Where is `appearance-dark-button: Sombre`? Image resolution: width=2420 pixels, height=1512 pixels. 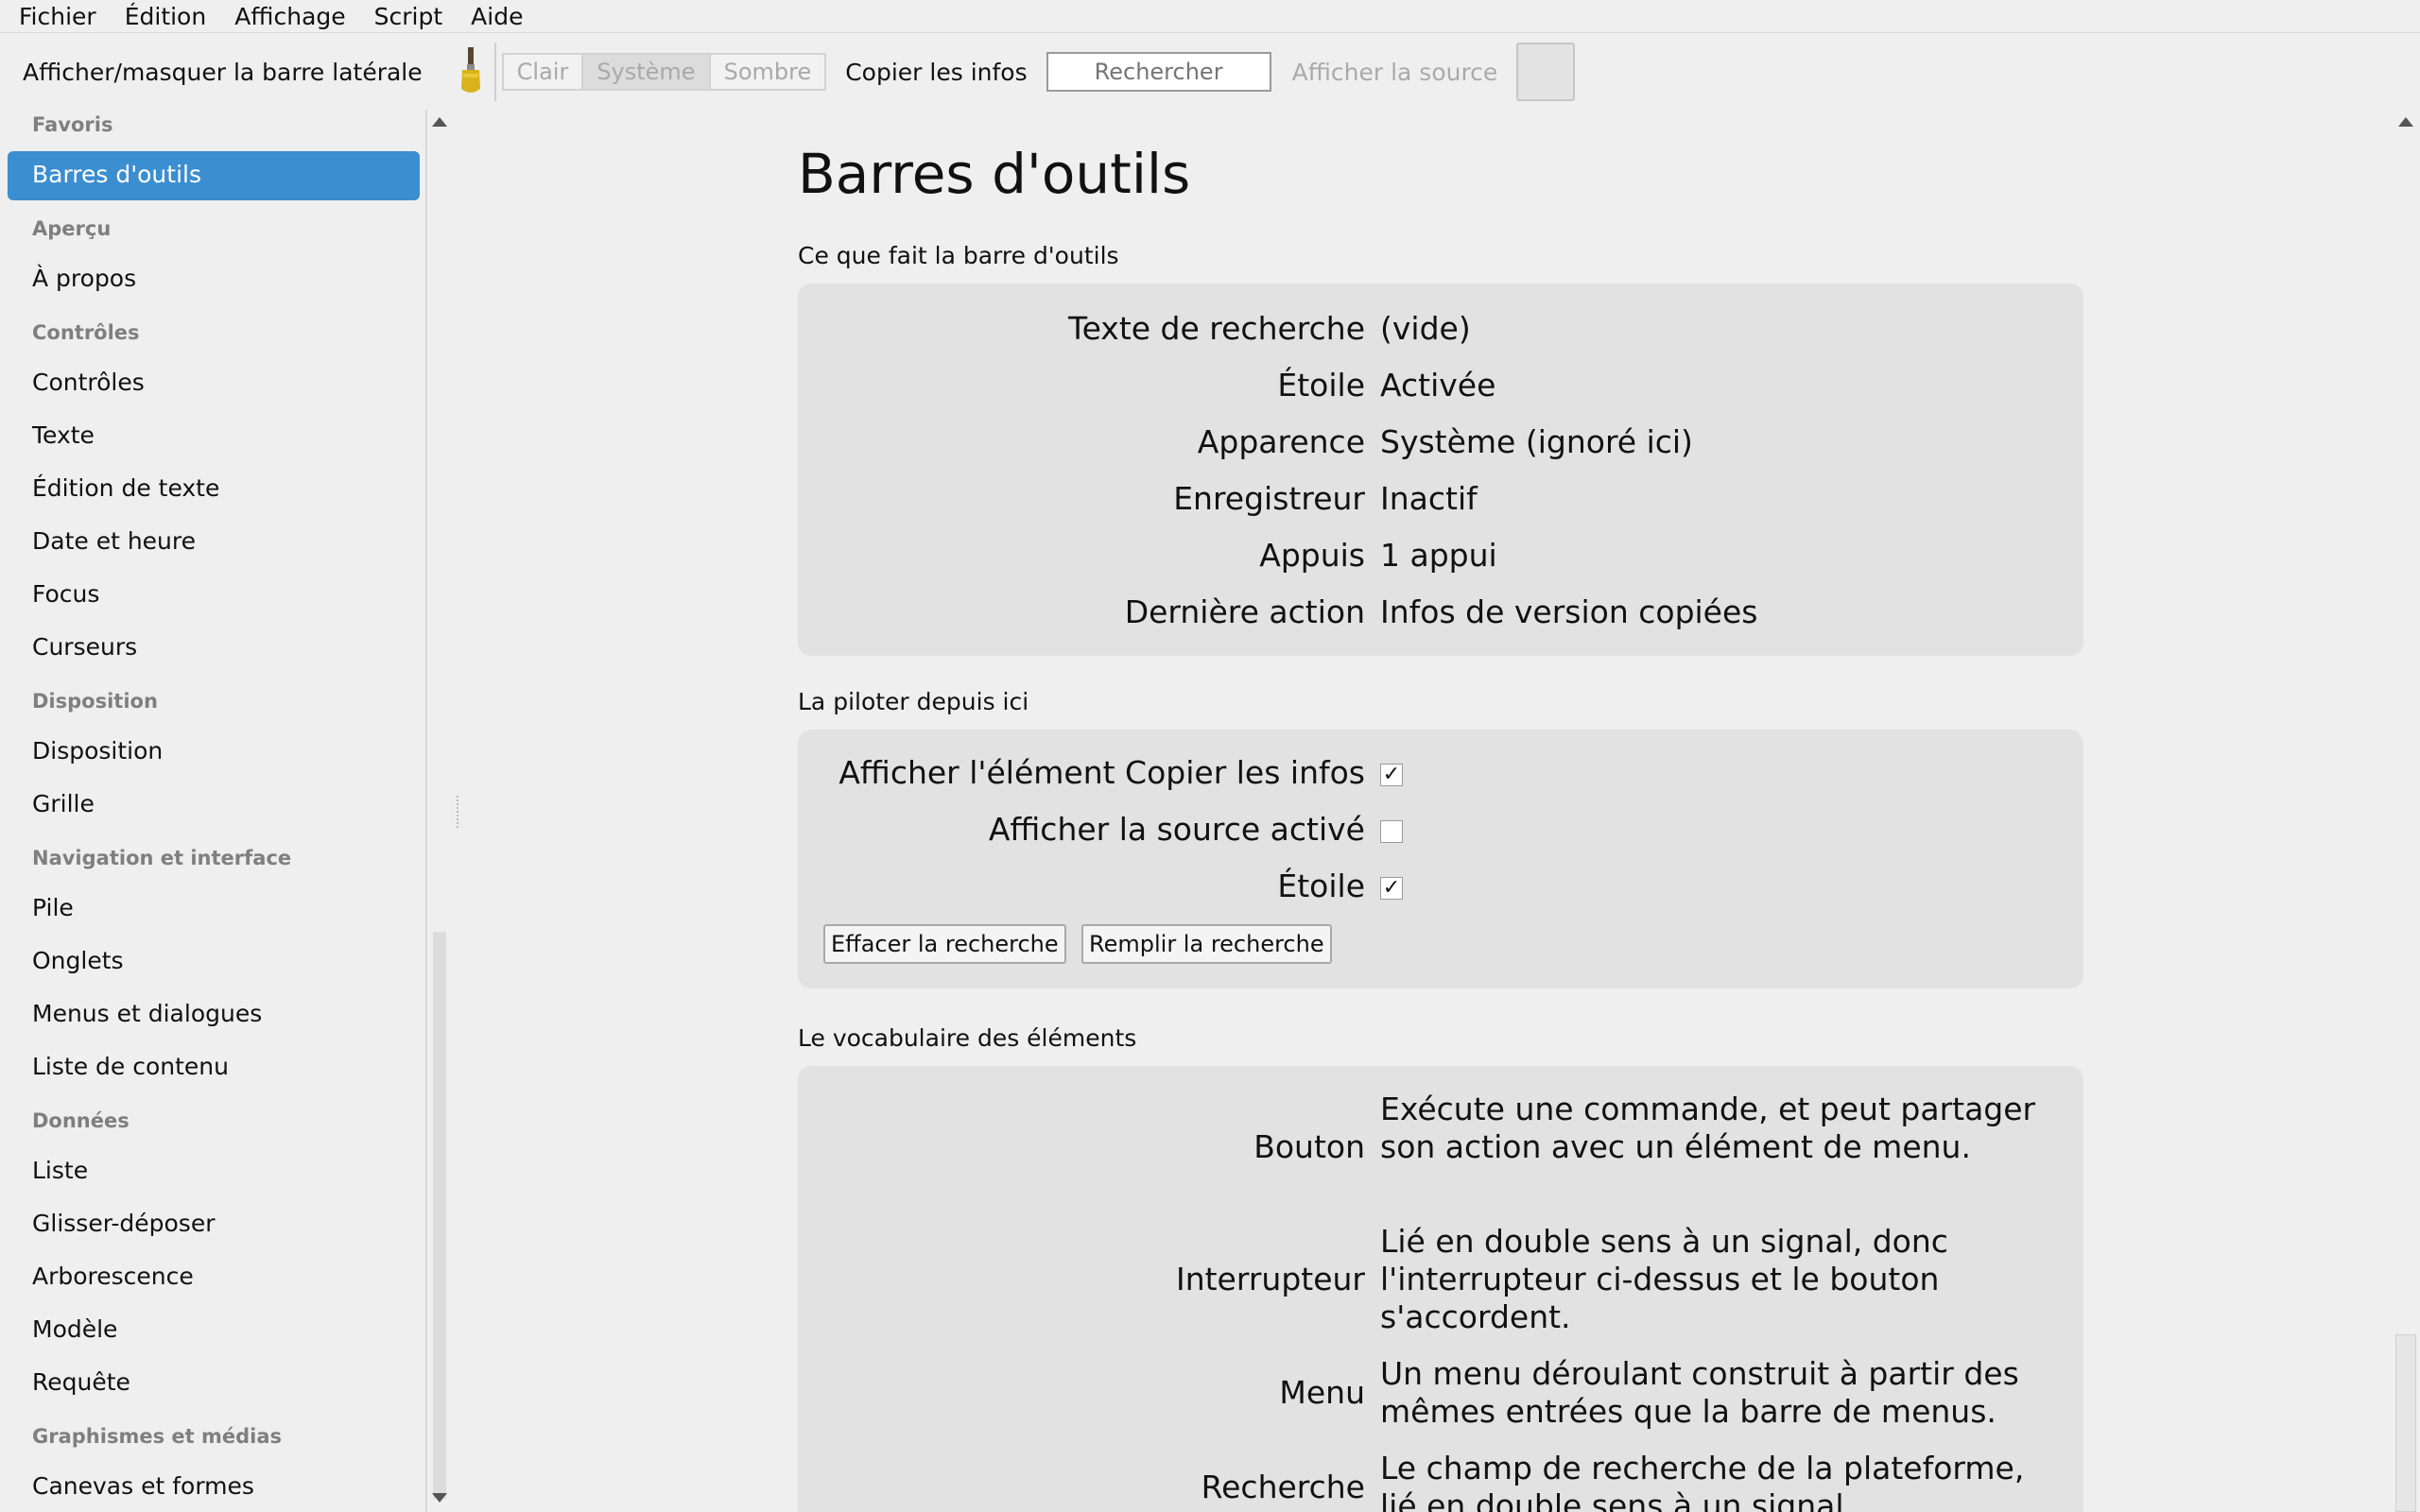
appearance-dark-button: Sombre is located at coordinates (768, 72).